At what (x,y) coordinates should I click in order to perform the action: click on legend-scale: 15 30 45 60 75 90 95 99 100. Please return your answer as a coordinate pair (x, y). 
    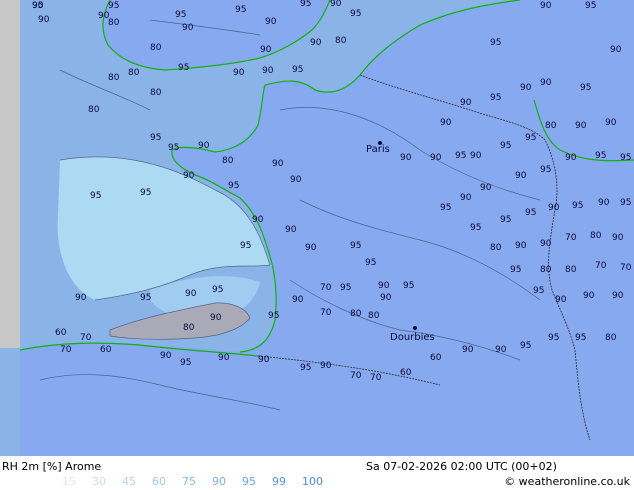
    Looking at the image, I should click on (197, 481).